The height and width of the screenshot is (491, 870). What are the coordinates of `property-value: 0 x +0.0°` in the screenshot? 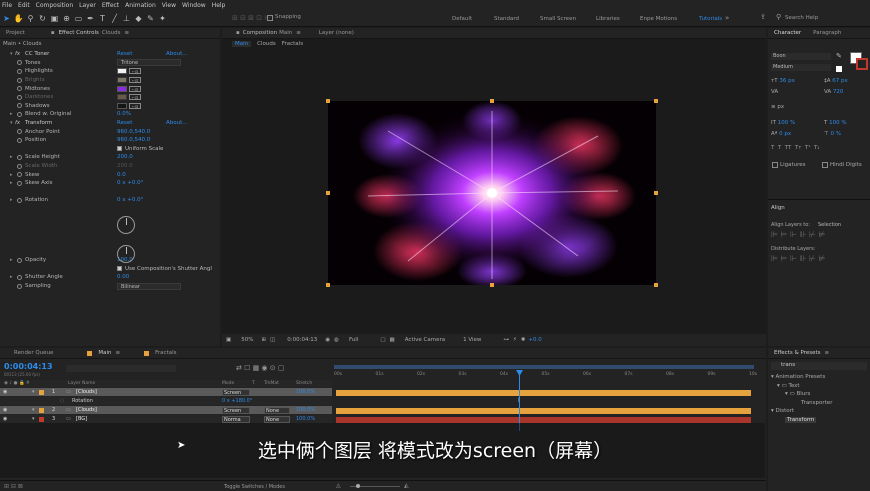 It's located at (130, 183).